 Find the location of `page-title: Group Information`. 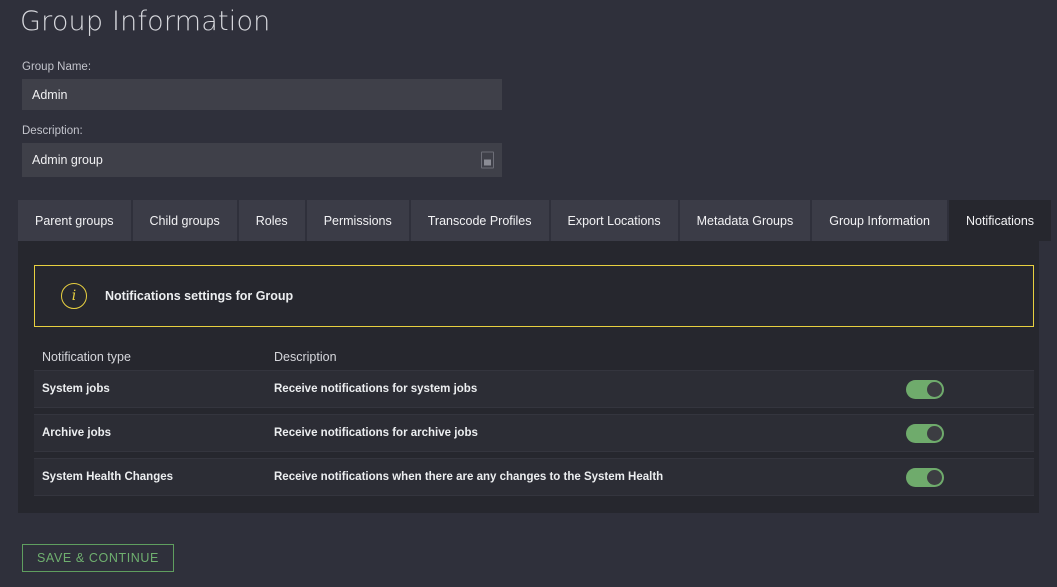

page-title: Group Information is located at coordinates (145, 21).